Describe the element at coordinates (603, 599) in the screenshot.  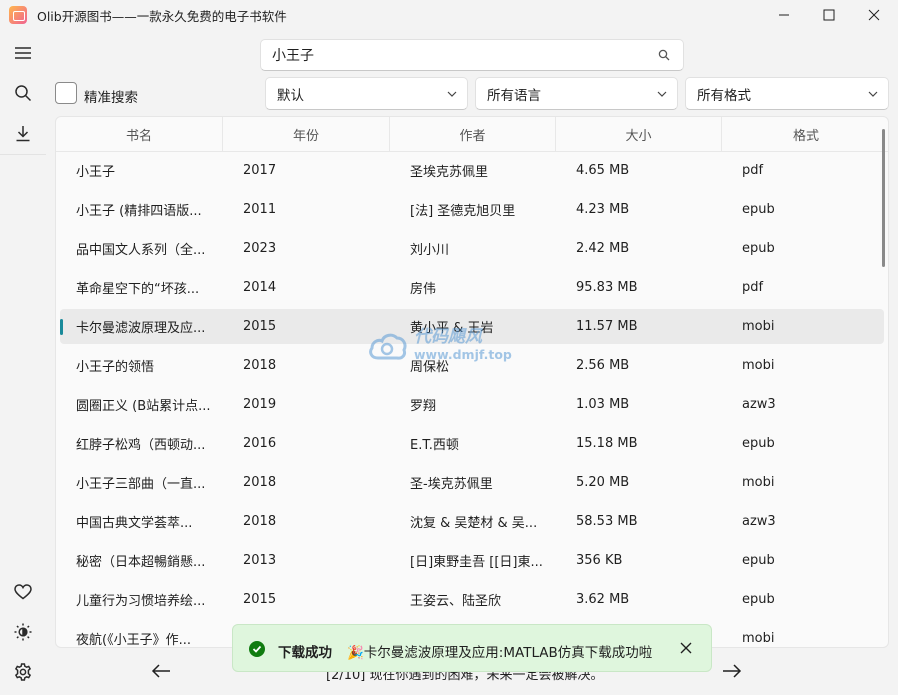
I see `cell-size: 3.62 MB` at that location.